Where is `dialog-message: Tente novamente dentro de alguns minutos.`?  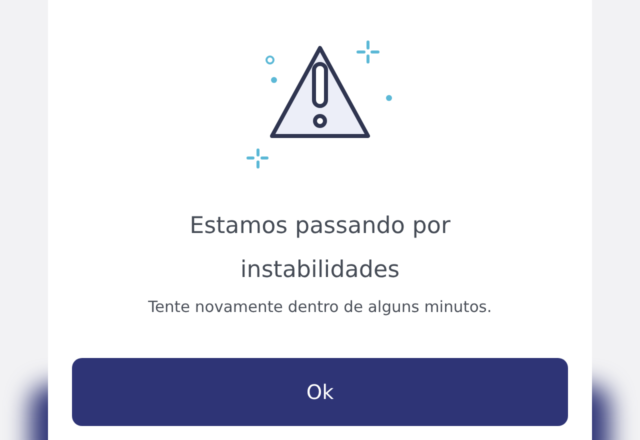
dialog-message: Tente novamente dentro de alguns minutos. is located at coordinates (320, 307).